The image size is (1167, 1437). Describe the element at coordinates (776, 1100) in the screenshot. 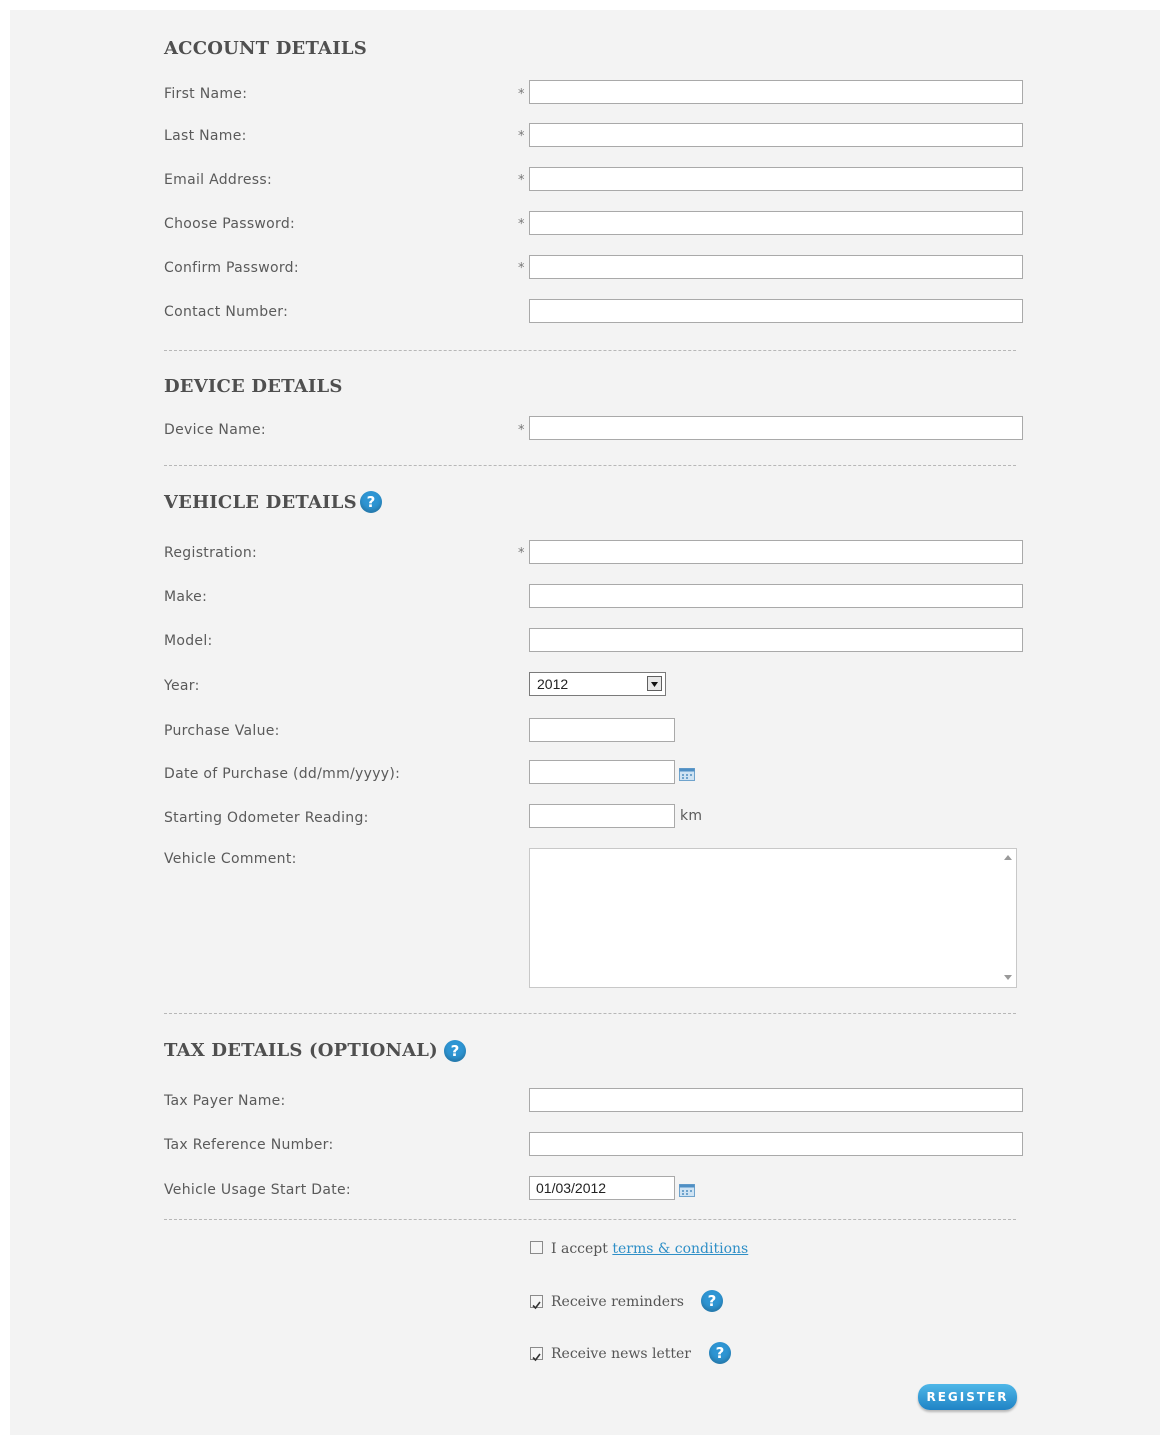

I see `tax-payer-name-input` at that location.